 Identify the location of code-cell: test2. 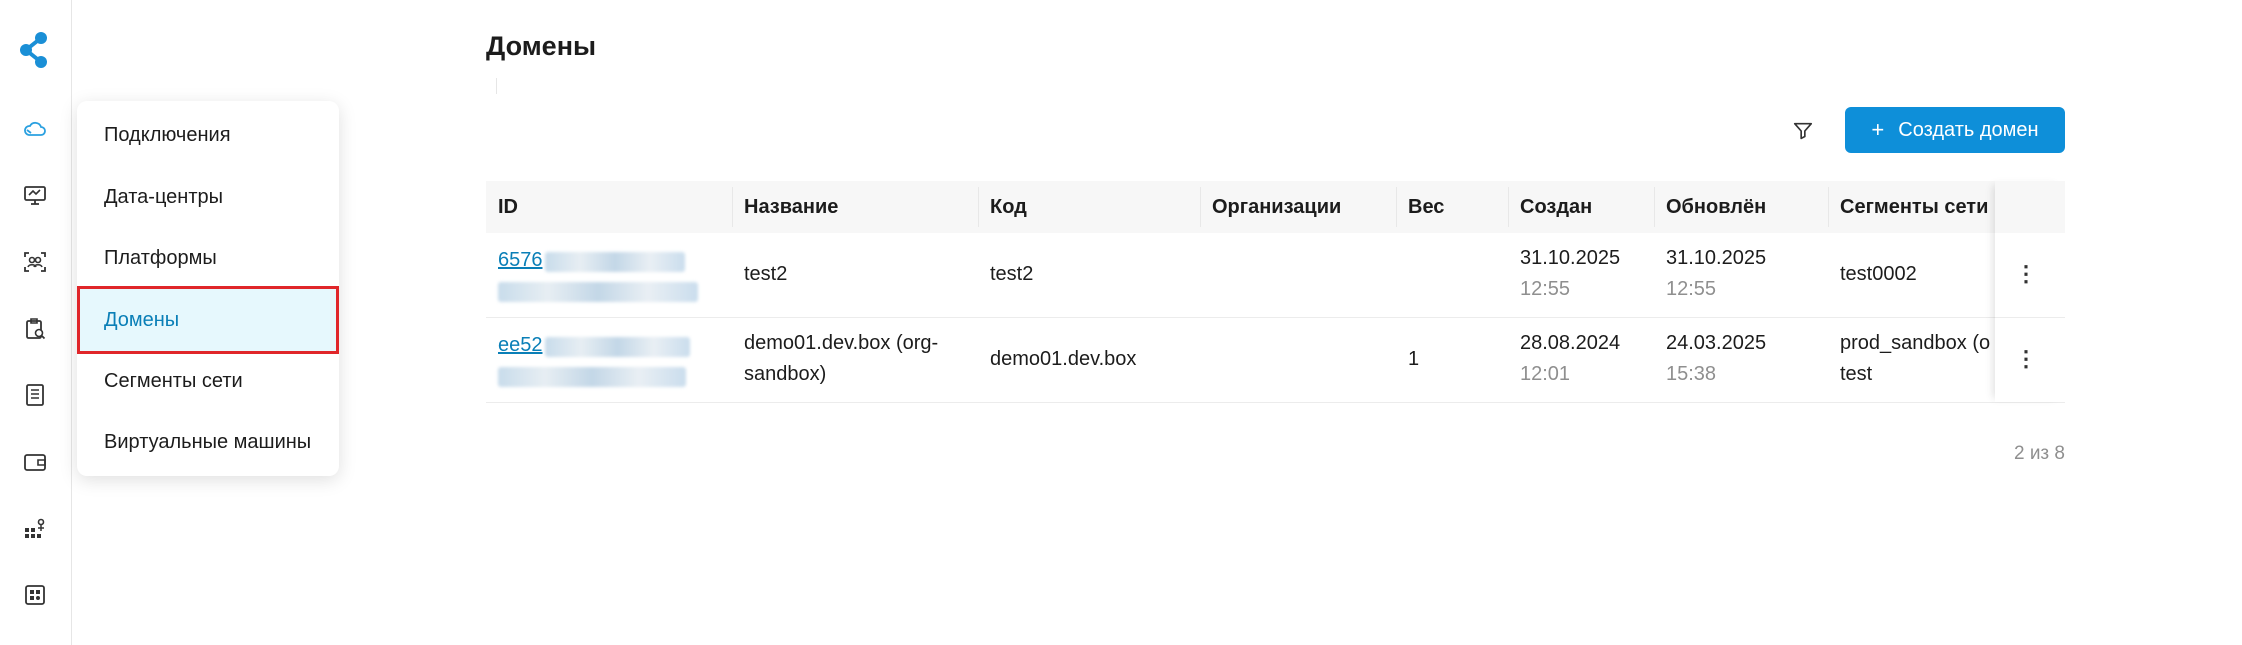
(1012, 274).